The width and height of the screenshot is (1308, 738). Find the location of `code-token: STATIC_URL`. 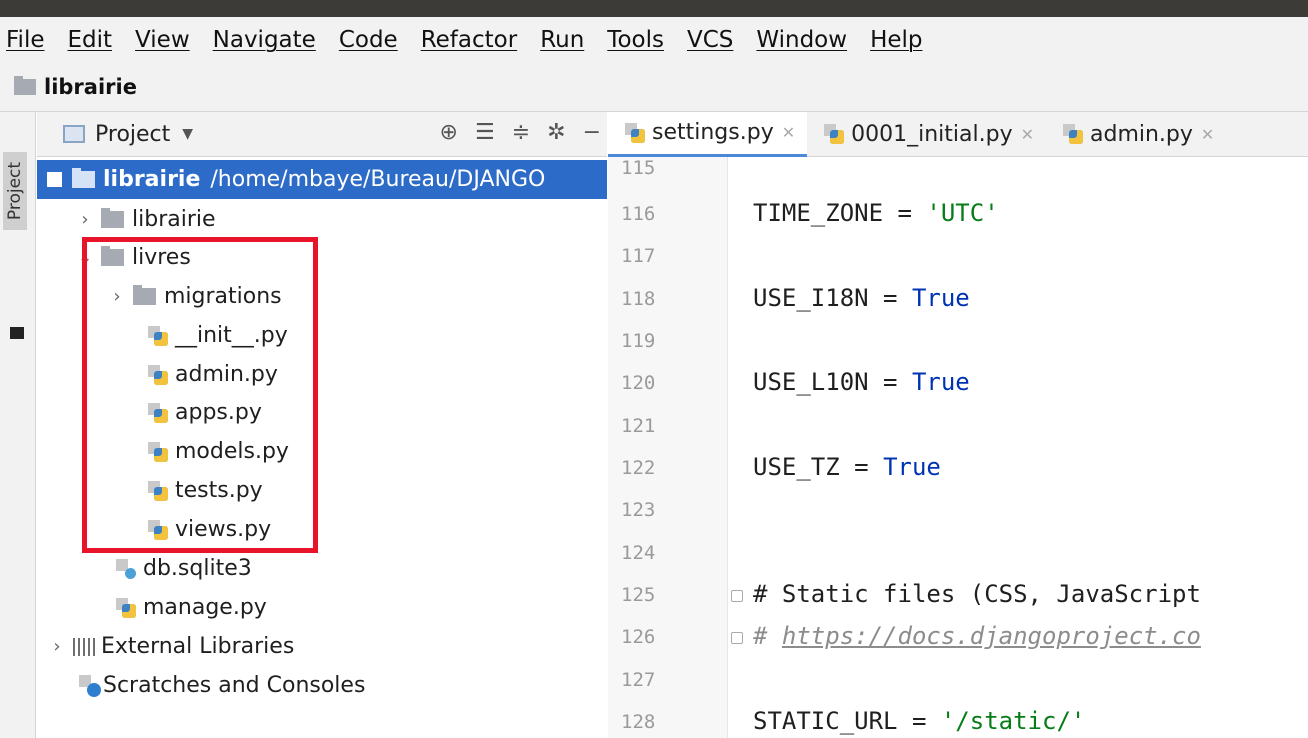

code-token: STATIC_URL is located at coordinates (825, 721).